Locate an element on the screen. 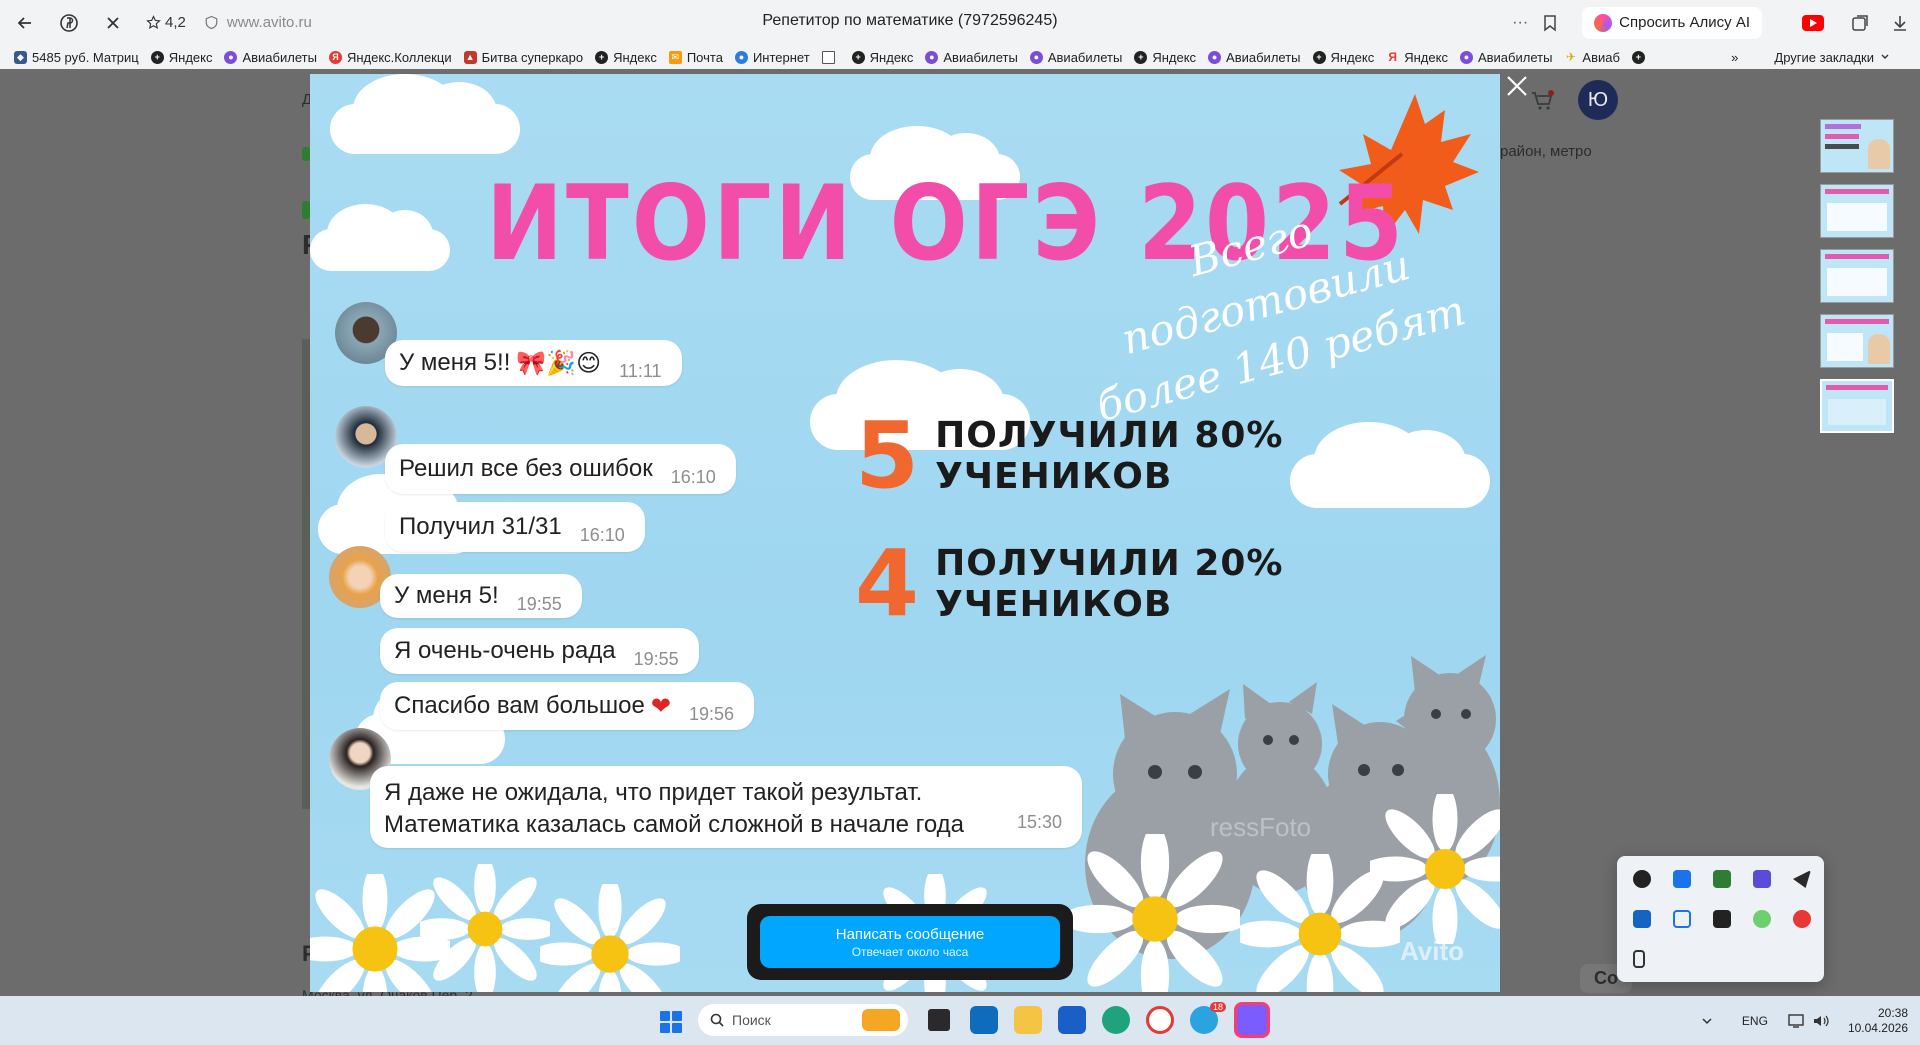 This screenshot has height=1045, width=1920. back-button is located at coordinates (25, 23).